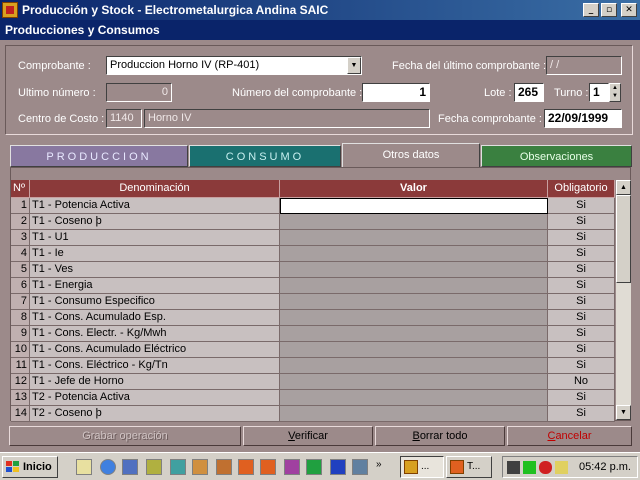 The width and height of the screenshot is (640, 480). I want to click on comprobante-select: Produccion Horno IV (RP-401) ▼, so click(234, 65).